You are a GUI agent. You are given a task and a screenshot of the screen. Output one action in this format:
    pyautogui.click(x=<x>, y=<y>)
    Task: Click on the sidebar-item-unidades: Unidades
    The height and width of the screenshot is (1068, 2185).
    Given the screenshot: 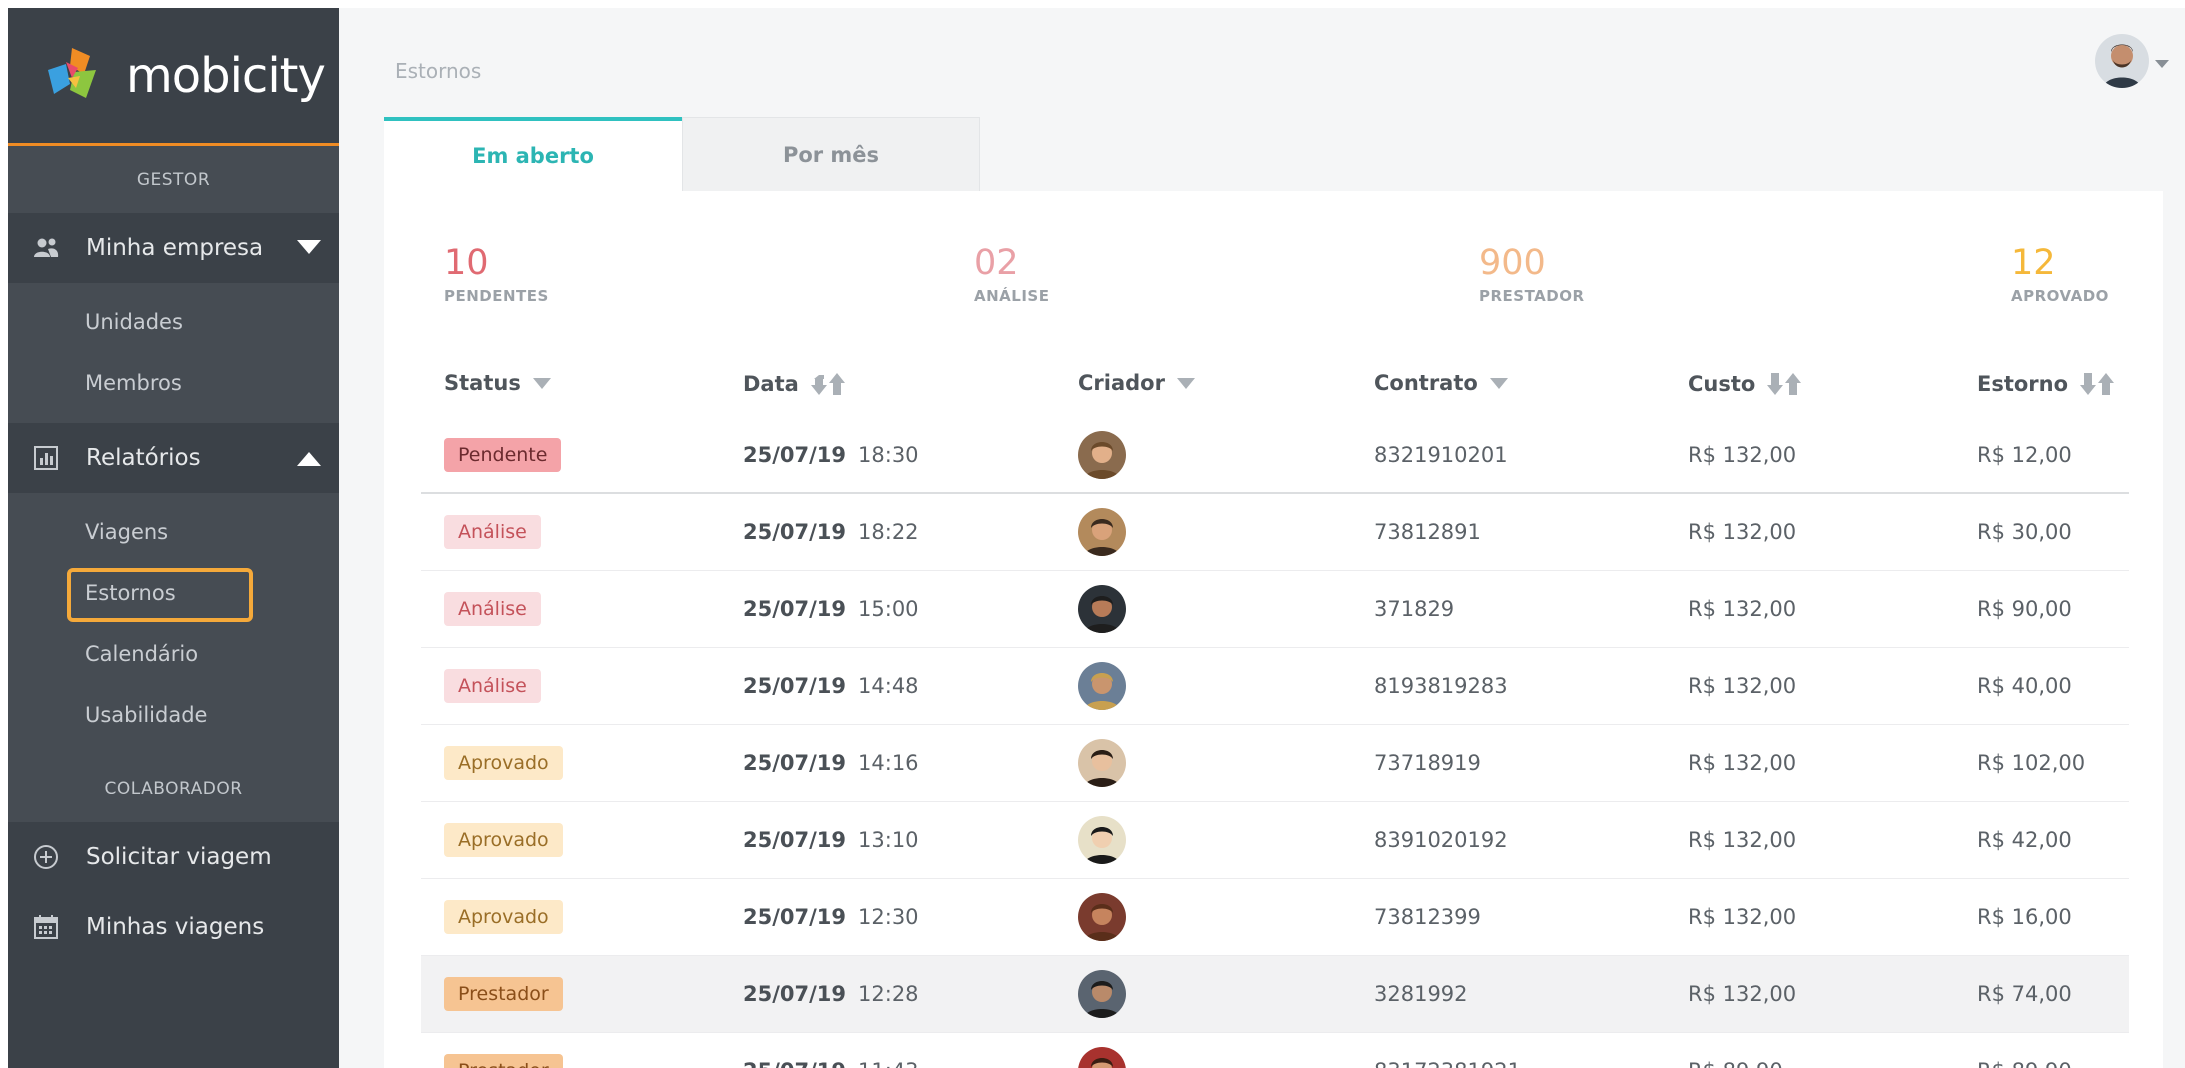 What is the action you would take?
    pyautogui.click(x=173, y=321)
    